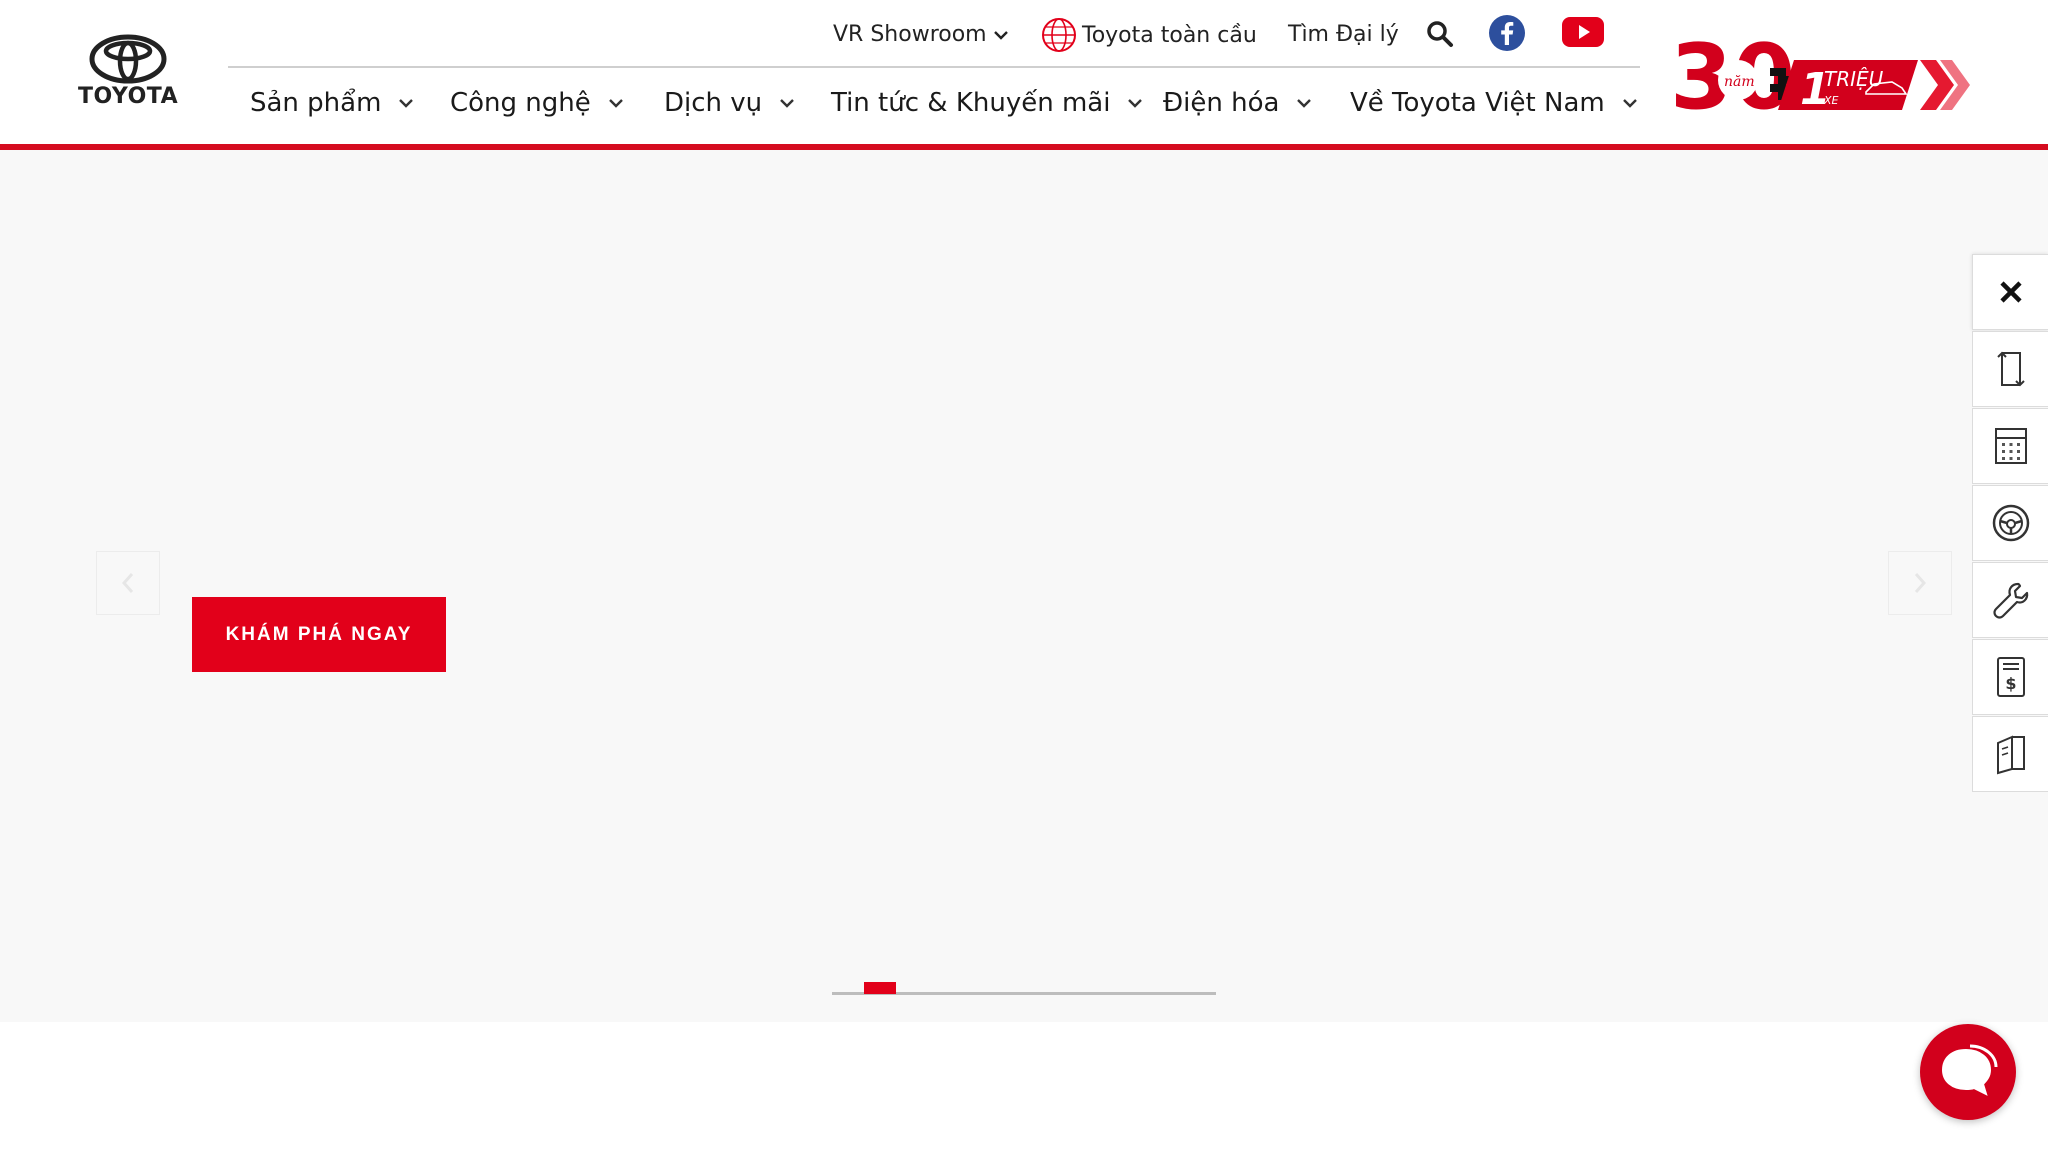  What do you see at coordinates (128, 96) in the screenshot?
I see `logo-wordmark: TOYOTA` at bounding box center [128, 96].